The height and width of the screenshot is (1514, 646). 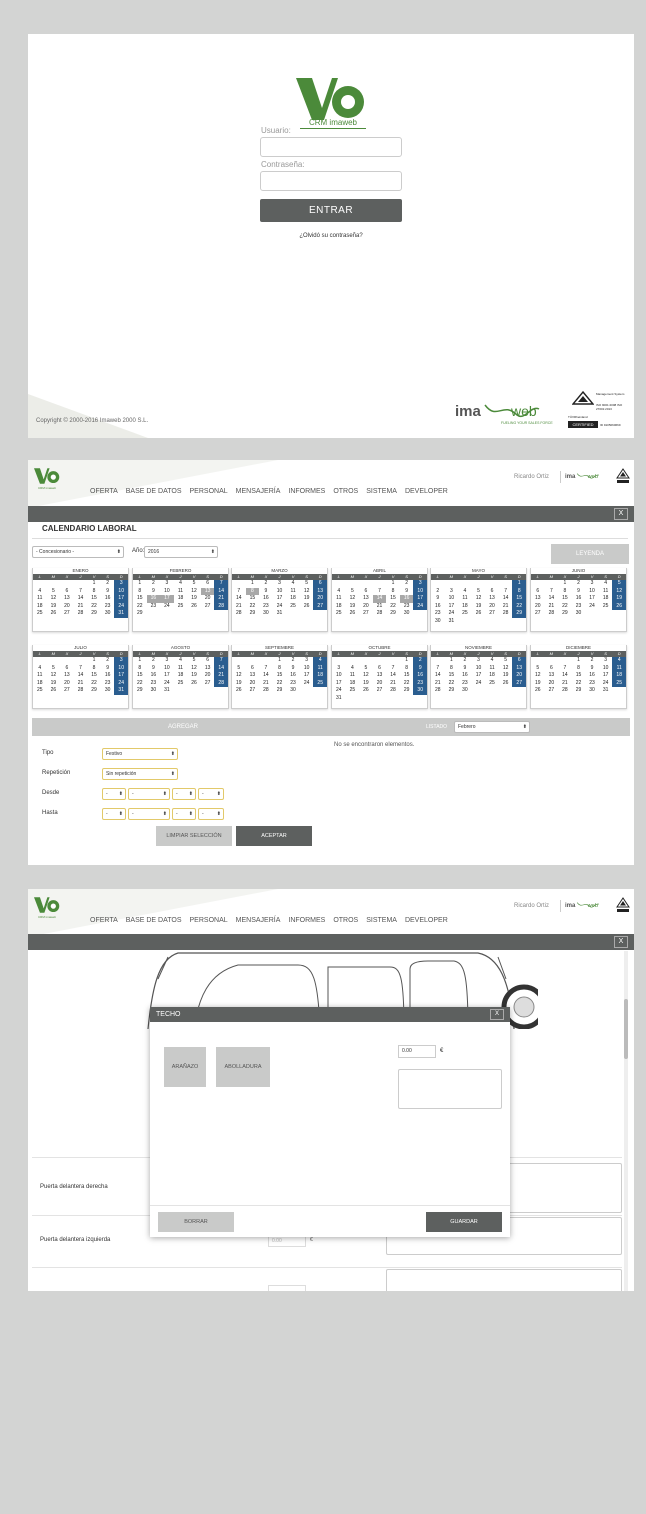 What do you see at coordinates (331, 147) in the screenshot?
I see `user-input` at bounding box center [331, 147].